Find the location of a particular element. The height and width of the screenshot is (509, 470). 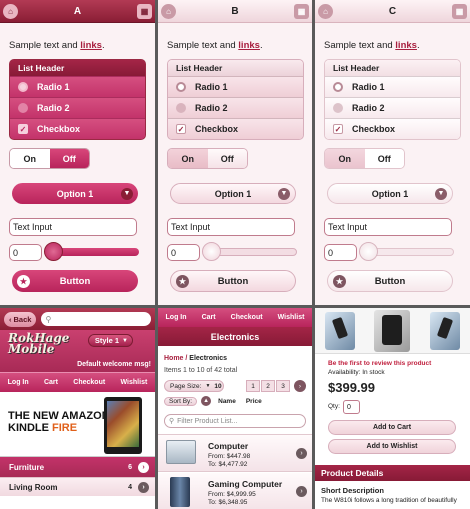

page-title: A is located at coordinates (77, 11).